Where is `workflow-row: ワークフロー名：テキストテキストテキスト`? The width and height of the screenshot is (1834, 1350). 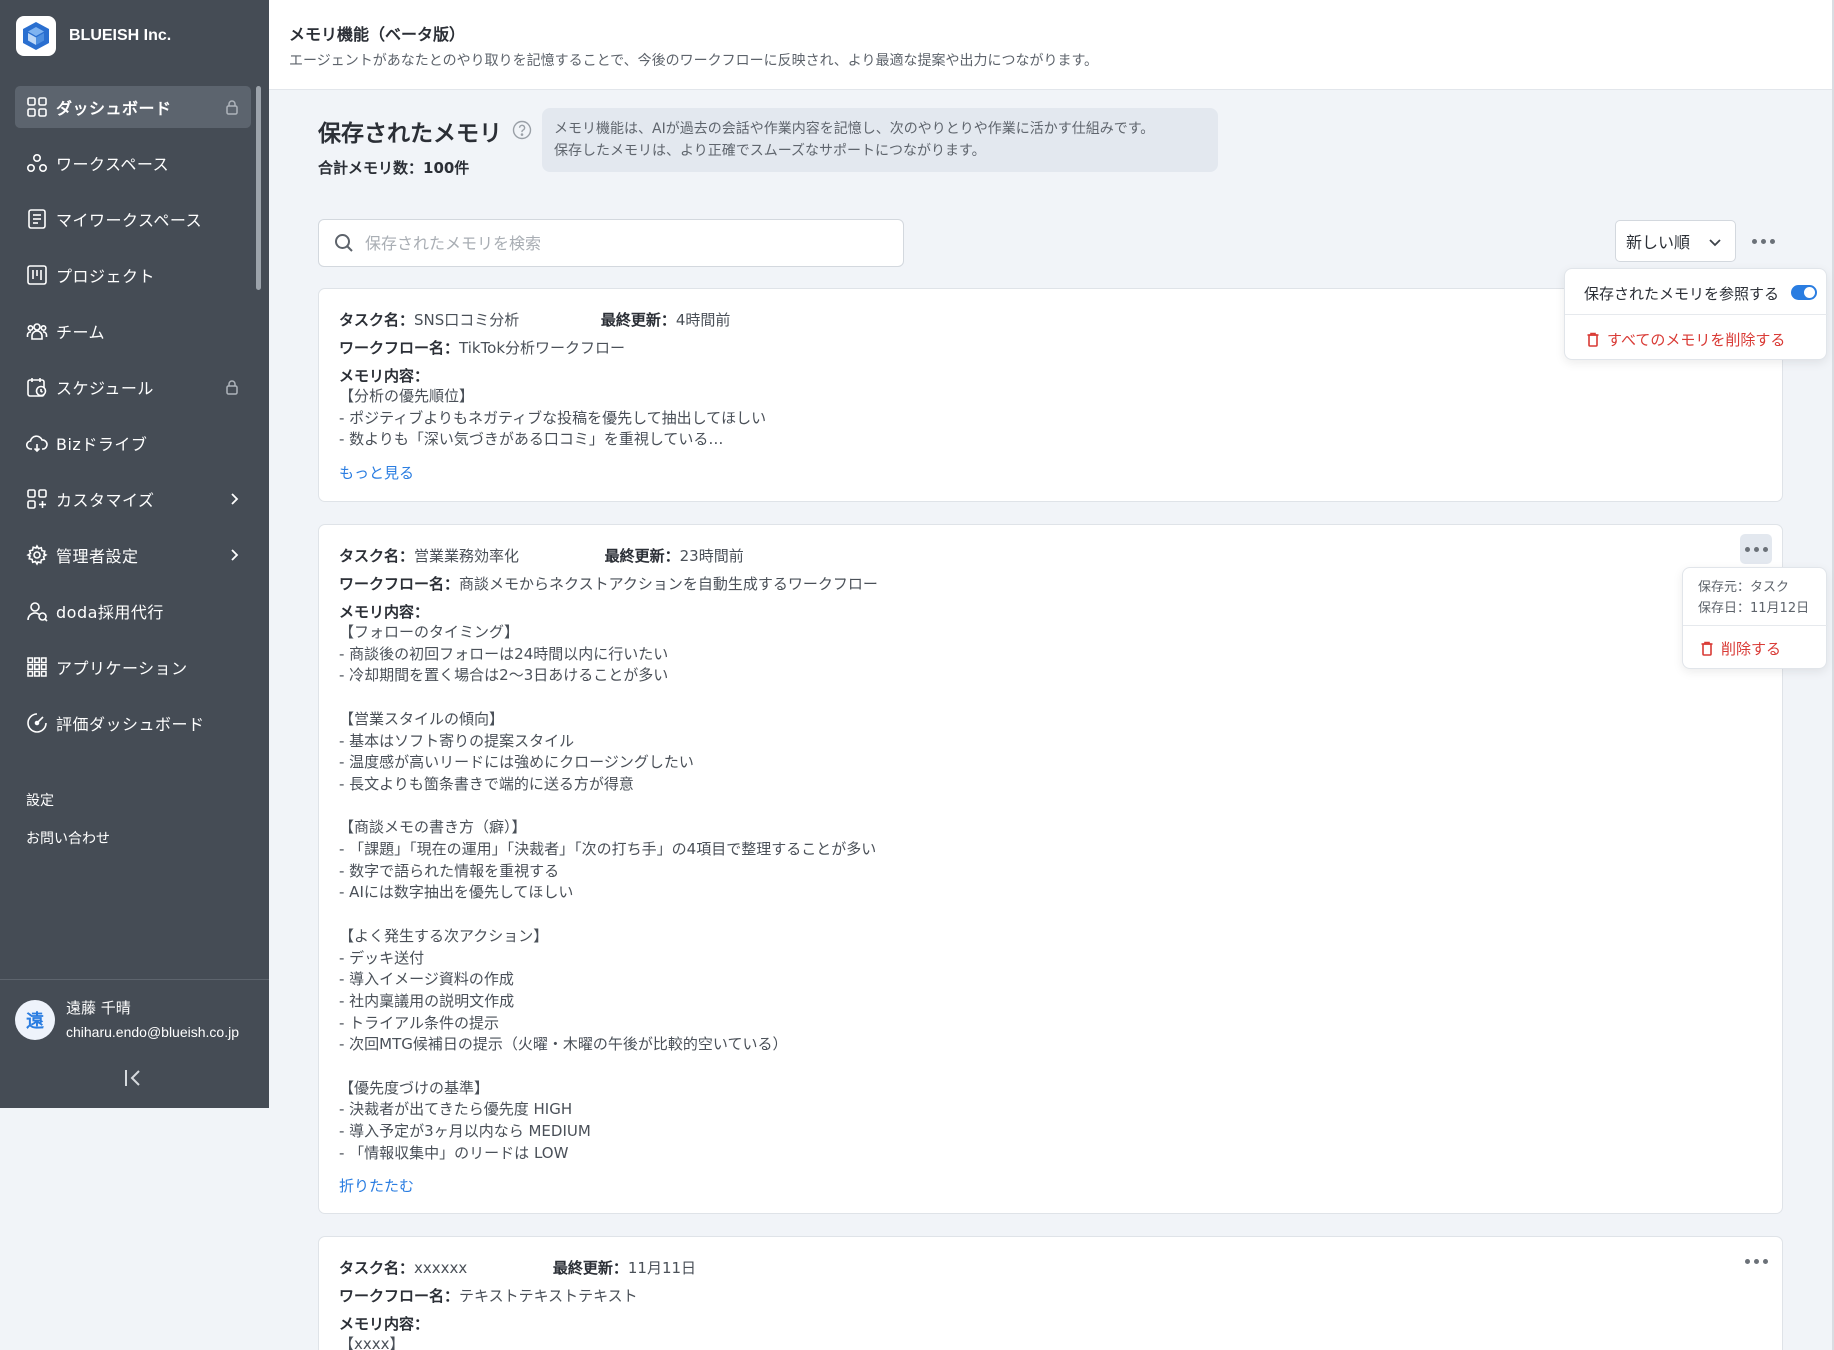 workflow-row: ワークフロー名：テキストテキストテキスト is located at coordinates (488, 1295).